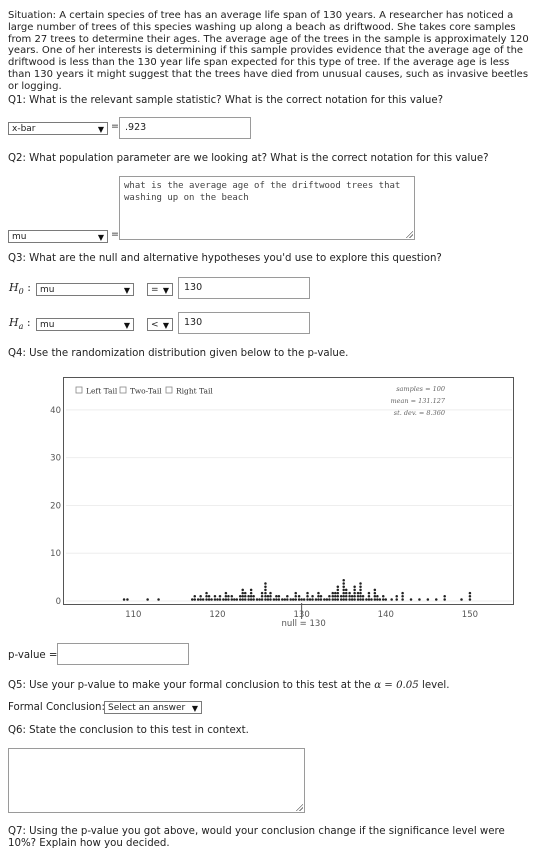  What do you see at coordinates (58, 602) in the screenshot?
I see `y-tick-label: 0` at bounding box center [58, 602].